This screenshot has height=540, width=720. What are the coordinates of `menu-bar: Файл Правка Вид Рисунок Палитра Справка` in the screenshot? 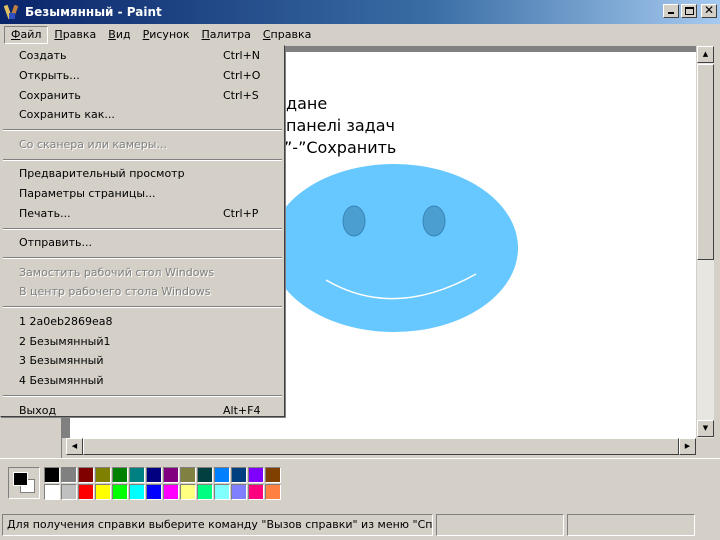 It's located at (360, 35).